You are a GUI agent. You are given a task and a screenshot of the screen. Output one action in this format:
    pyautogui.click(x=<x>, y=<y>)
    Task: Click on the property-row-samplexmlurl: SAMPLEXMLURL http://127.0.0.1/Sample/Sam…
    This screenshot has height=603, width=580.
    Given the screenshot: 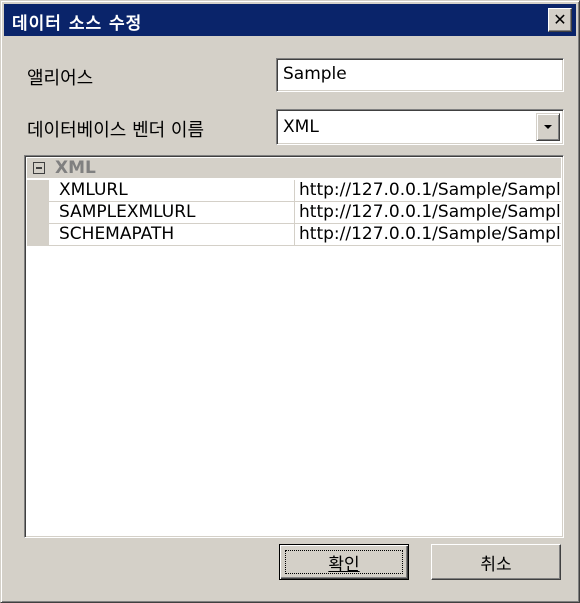 What is the action you would take?
    pyautogui.click(x=294, y=213)
    